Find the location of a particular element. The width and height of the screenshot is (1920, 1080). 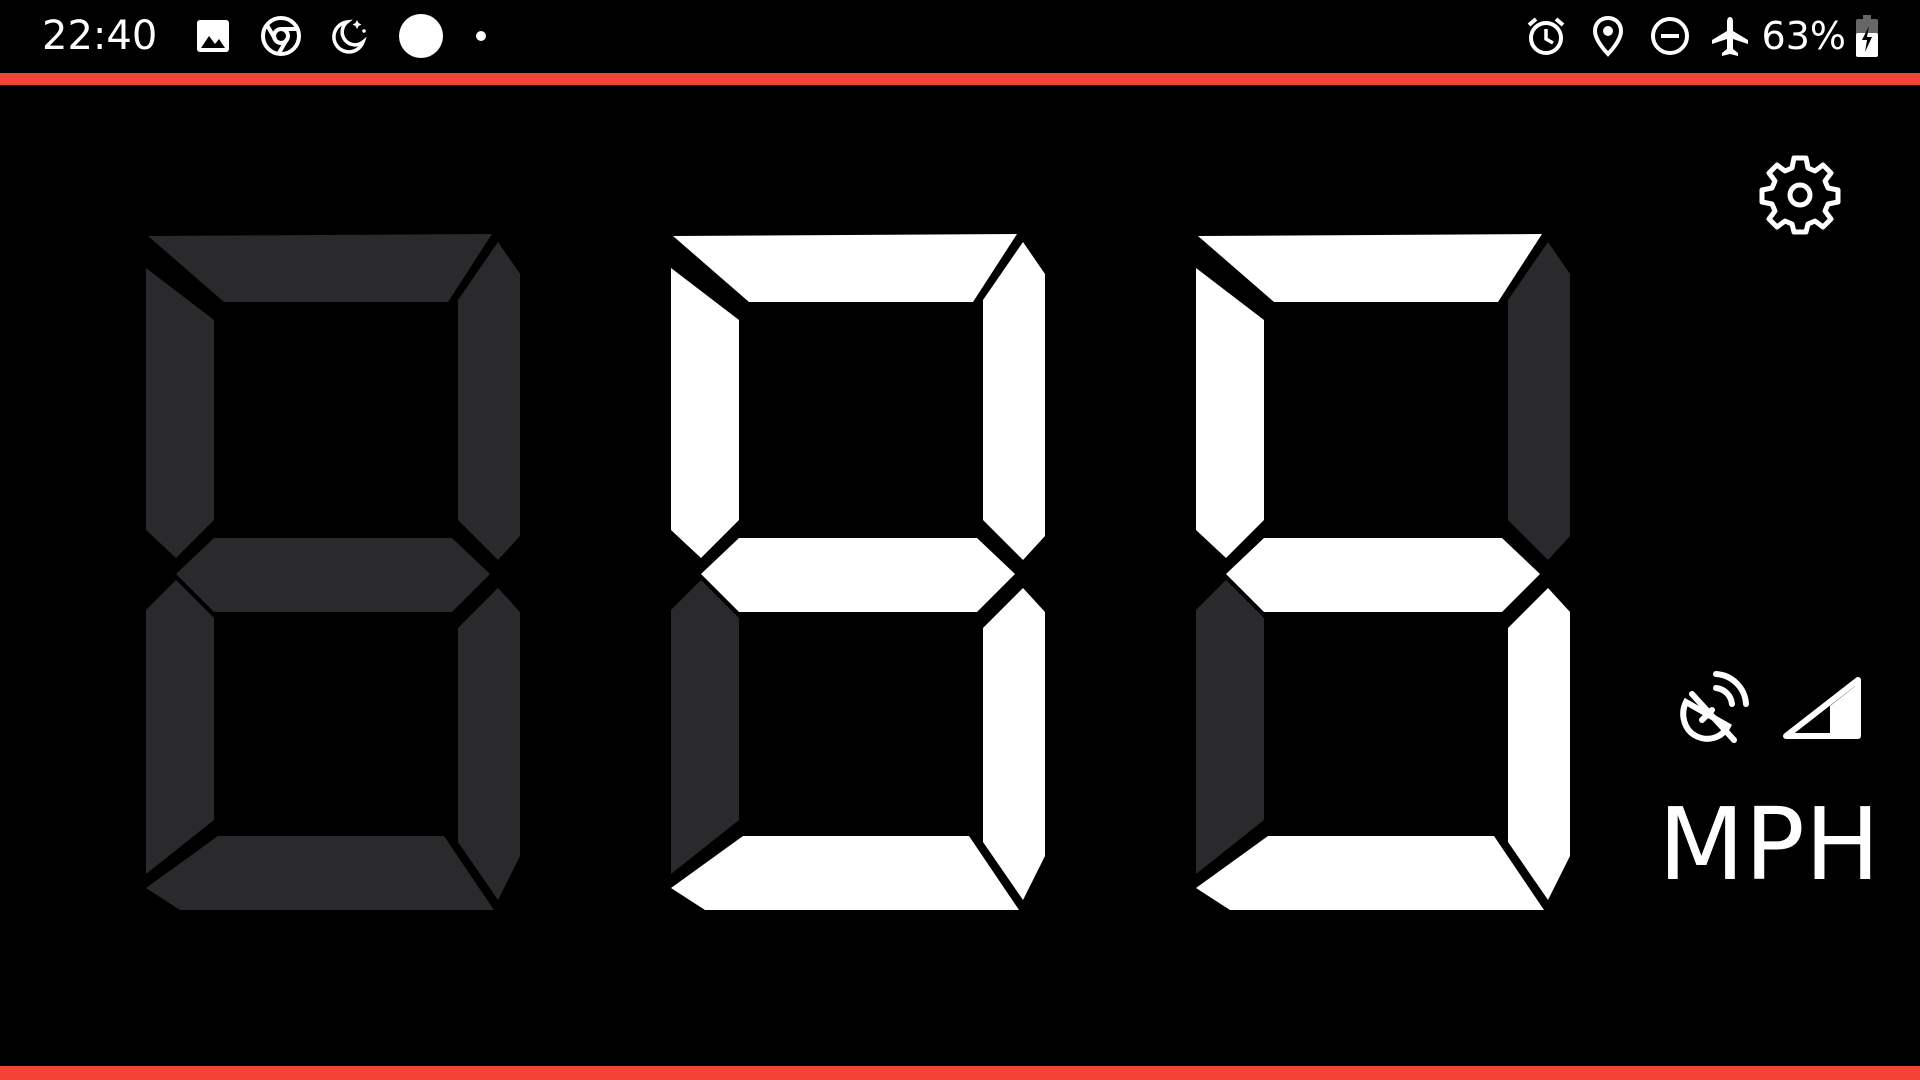

digit-1-segment-b is located at coordinates (489, 401).